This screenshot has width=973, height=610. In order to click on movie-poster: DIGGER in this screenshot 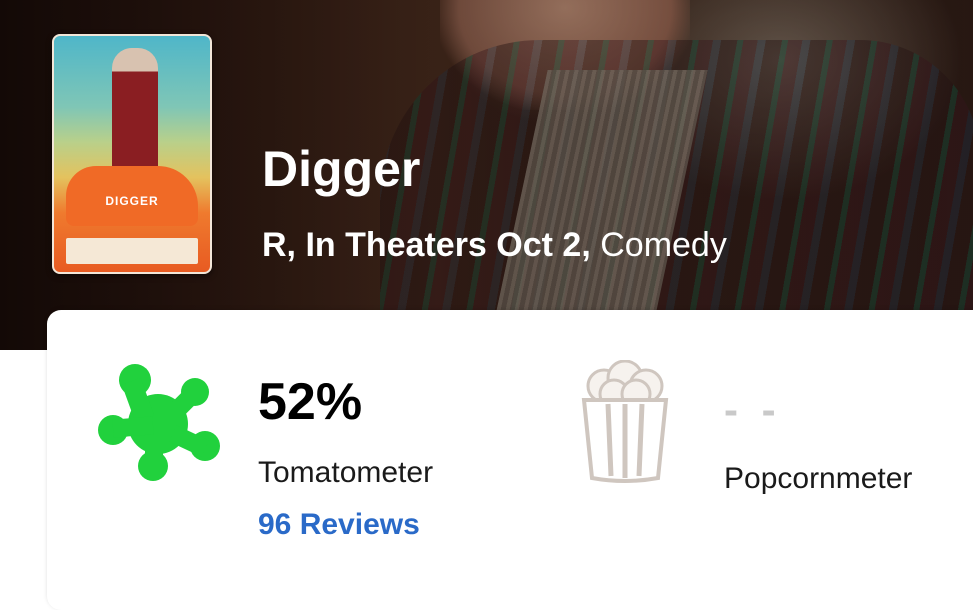, I will do `click(132, 154)`.